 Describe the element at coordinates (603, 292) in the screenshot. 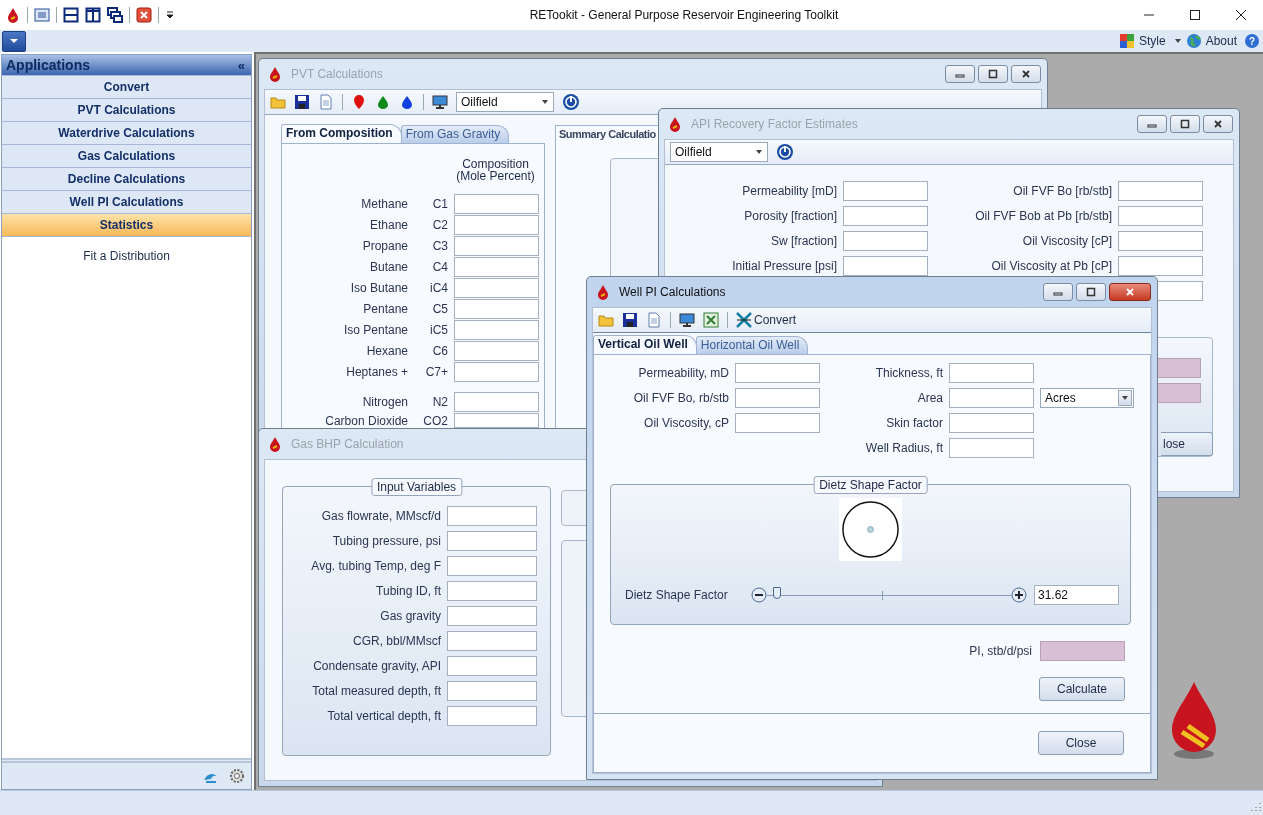

I see `drop-logo-icon` at that location.